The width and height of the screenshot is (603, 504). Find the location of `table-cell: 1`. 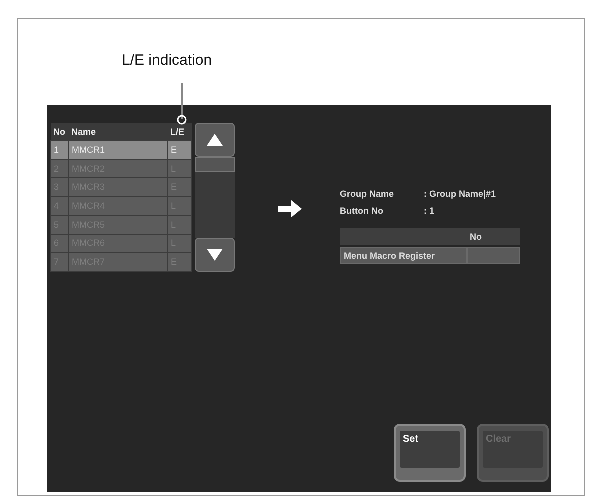

table-cell: 1 is located at coordinates (59, 150).